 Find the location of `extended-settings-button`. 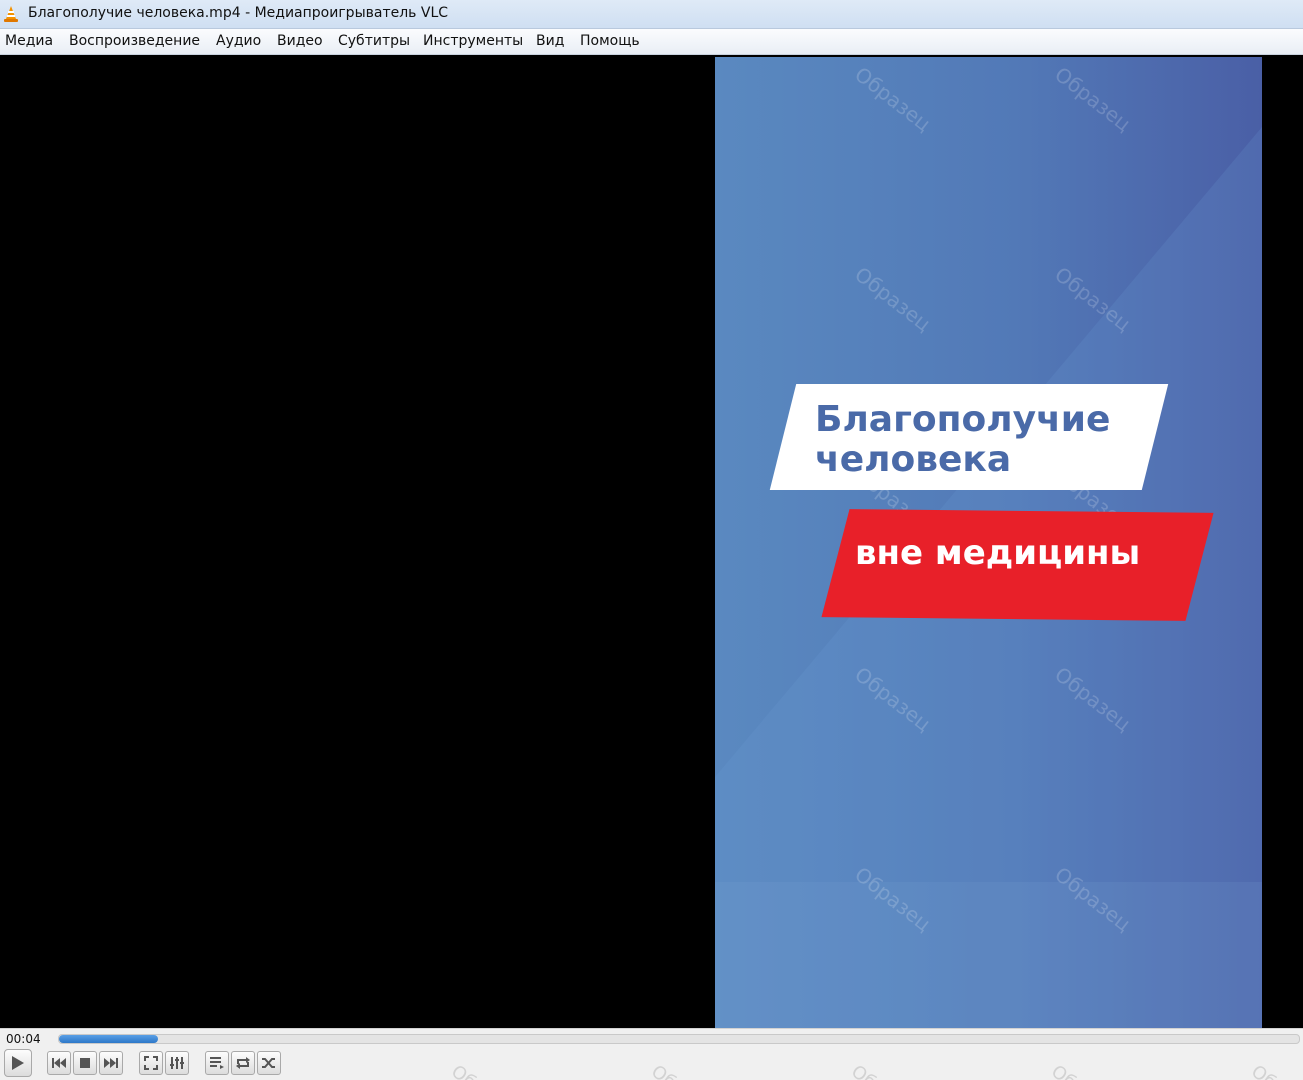

extended-settings-button is located at coordinates (177, 1063).